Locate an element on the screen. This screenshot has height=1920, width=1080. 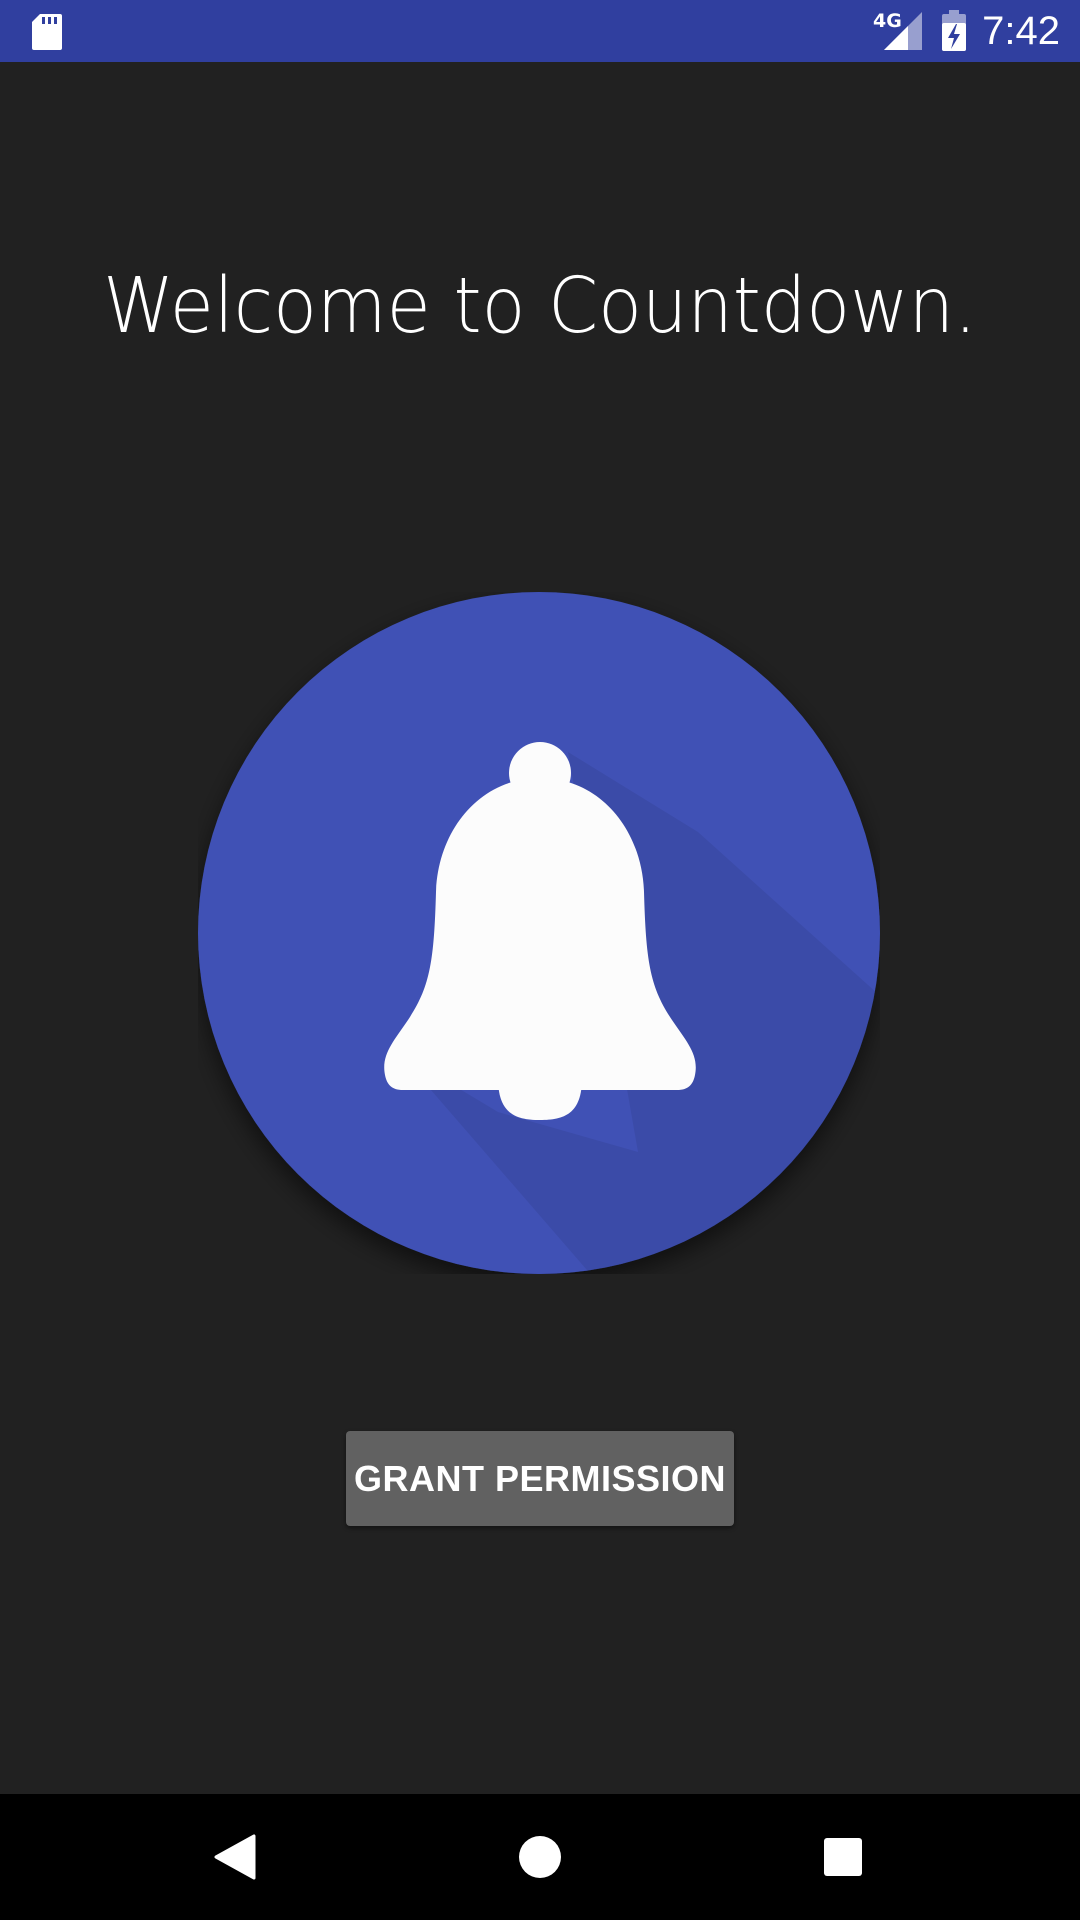
home-button is located at coordinates (540, 1857).